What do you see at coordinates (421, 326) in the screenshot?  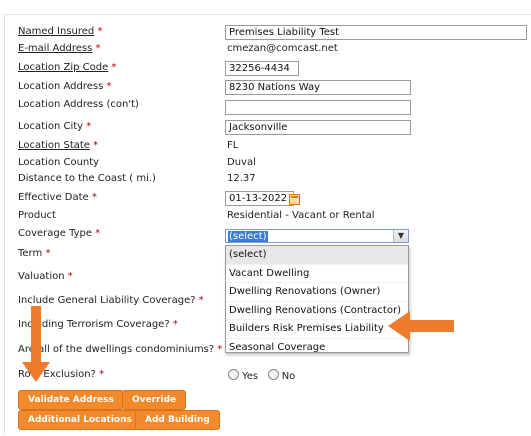 I see `arrow-left-icon` at bounding box center [421, 326].